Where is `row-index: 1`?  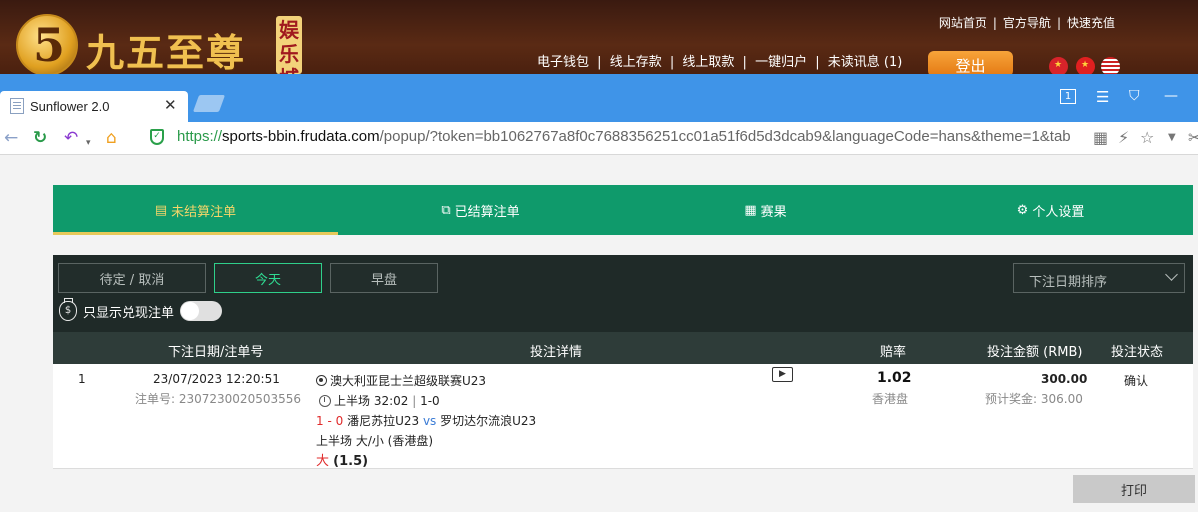 row-index: 1 is located at coordinates (82, 379).